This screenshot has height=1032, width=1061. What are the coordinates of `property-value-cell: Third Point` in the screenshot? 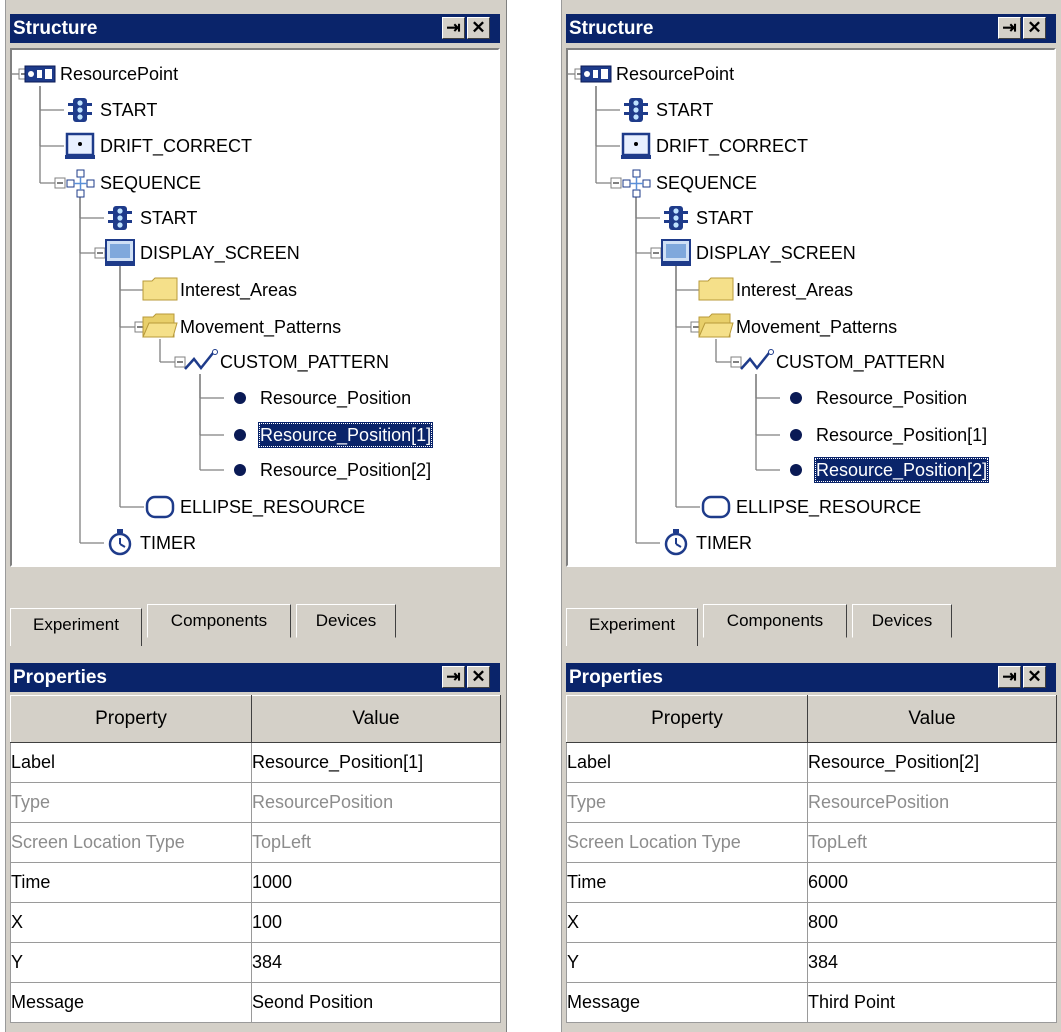 It's located at (932, 1002).